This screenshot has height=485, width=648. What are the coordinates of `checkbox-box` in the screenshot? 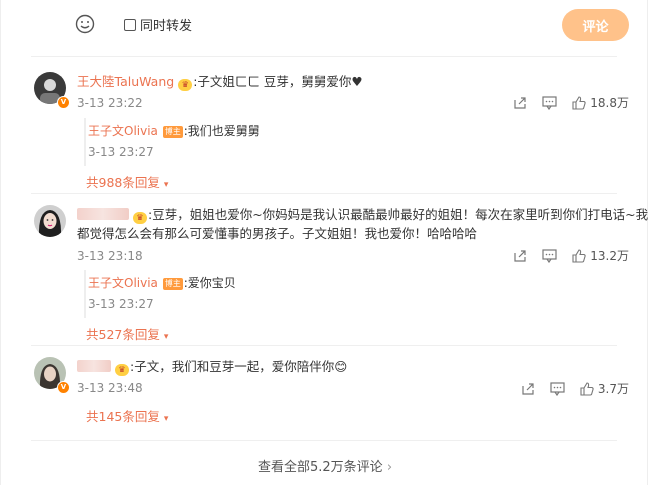 It's located at (130, 24).